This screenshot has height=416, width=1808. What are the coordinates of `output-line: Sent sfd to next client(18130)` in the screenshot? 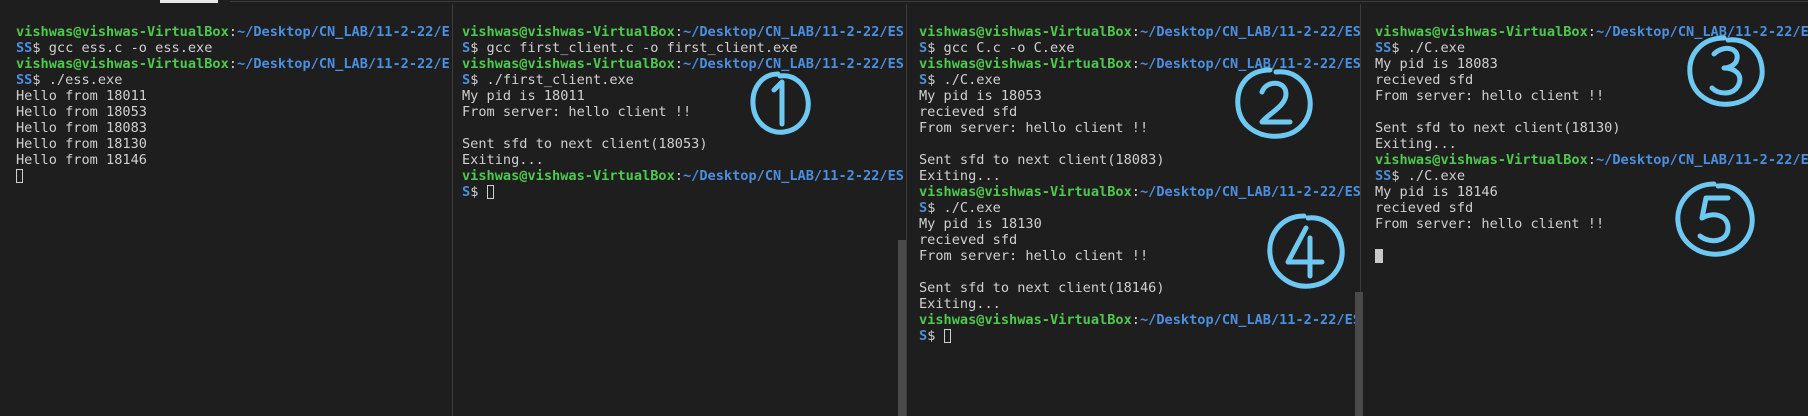 It's located at (1498, 128).